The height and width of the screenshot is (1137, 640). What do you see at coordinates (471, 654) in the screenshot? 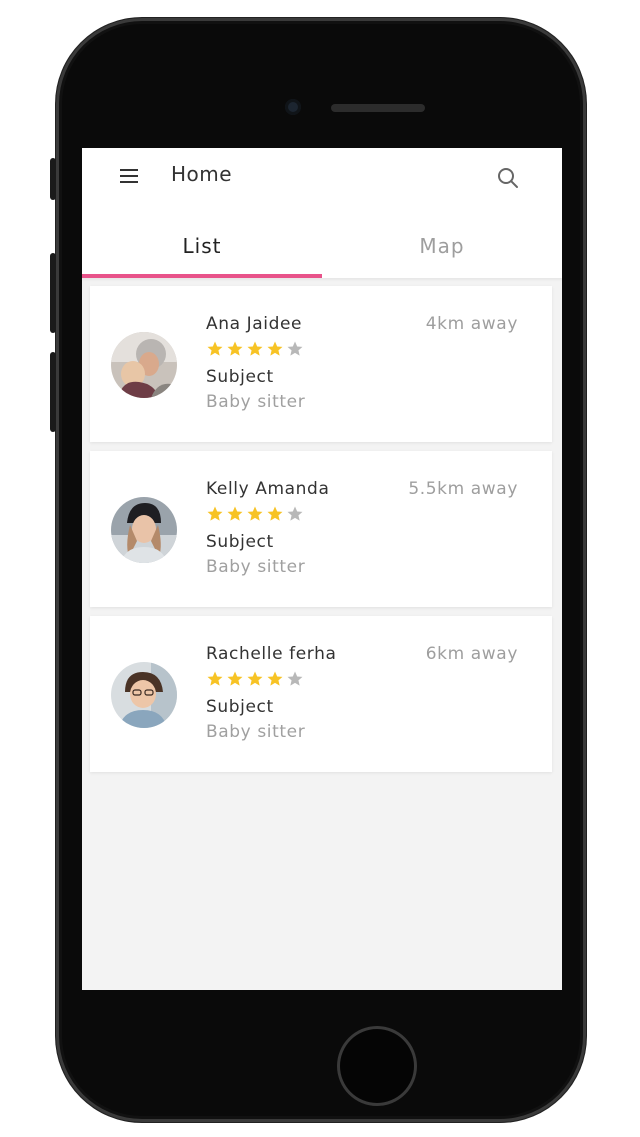
I see `caregiver-distance: 6km away` at bounding box center [471, 654].